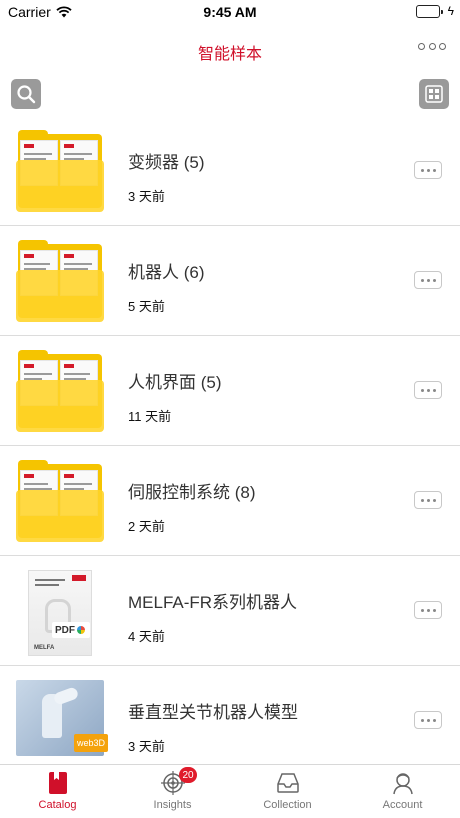 Image resolution: width=460 pixels, height=818 pixels. What do you see at coordinates (146, 306) in the screenshot?
I see `item-date: 5 天前` at bounding box center [146, 306].